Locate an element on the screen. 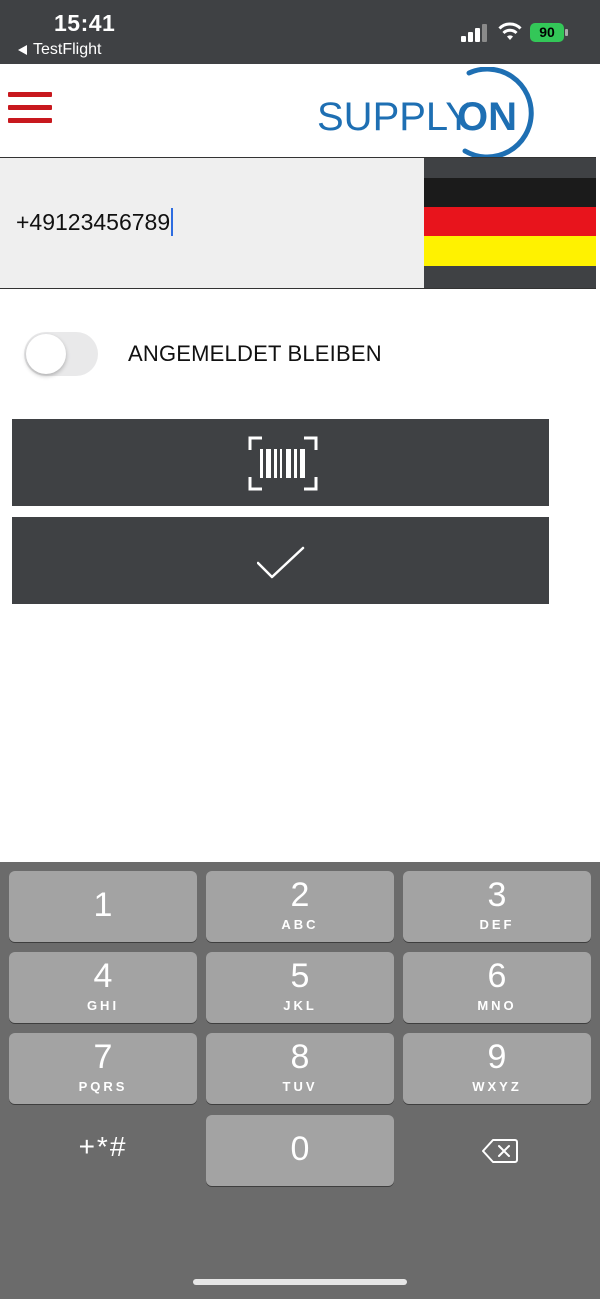 This screenshot has height=1299, width=600. key-digit: 9 is located at coordinates (497, 1057).